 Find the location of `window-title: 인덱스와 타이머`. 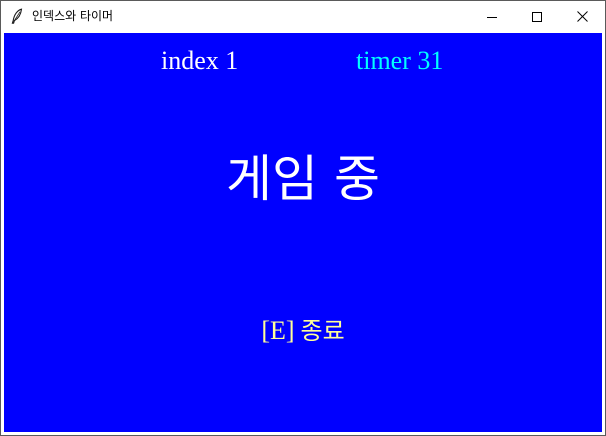

window-title: 인덱스와 타이머 is located at coordinates (73, 16).